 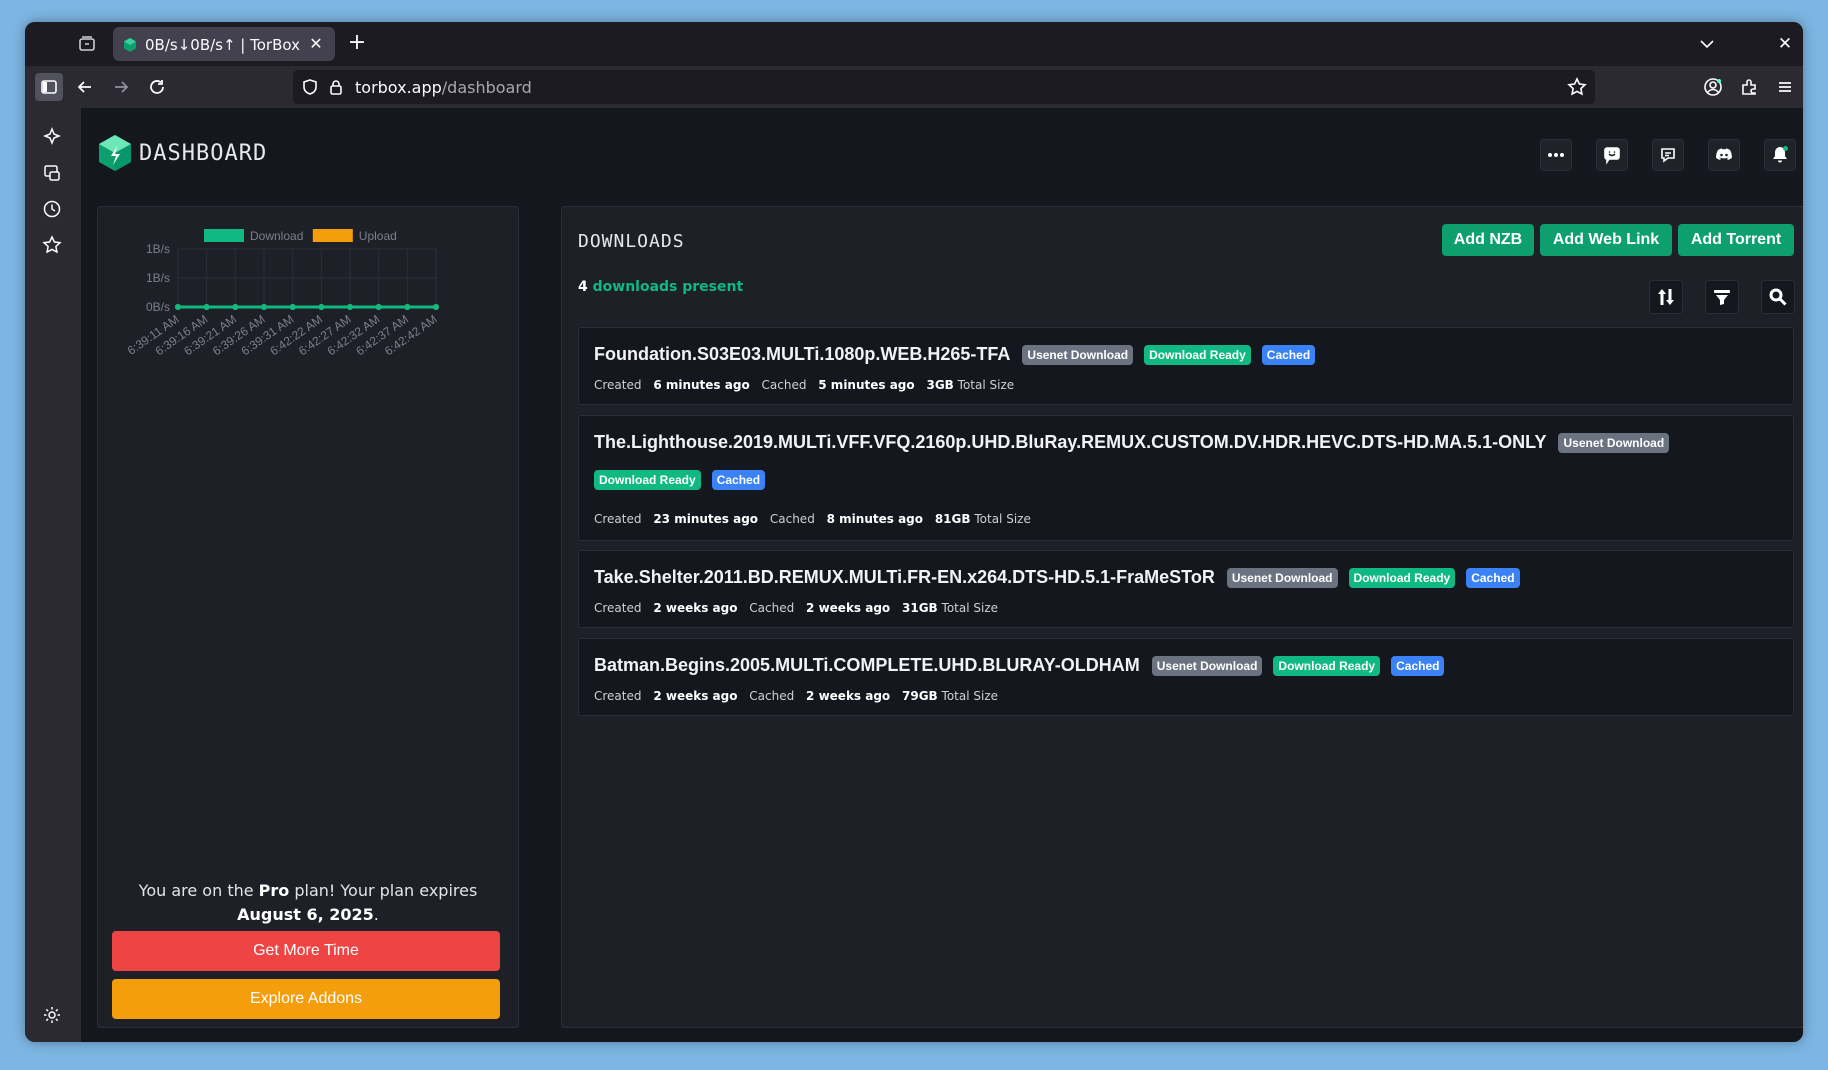 I want to click on synced-tabs-icon, so click(x=52, y=173).